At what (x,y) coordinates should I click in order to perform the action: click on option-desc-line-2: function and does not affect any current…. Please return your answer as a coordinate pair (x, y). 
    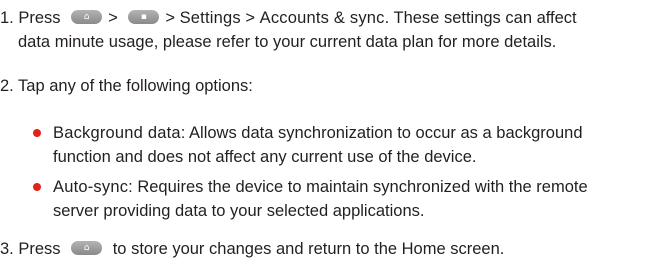
    Looking at the image, I should click on (265, 157).